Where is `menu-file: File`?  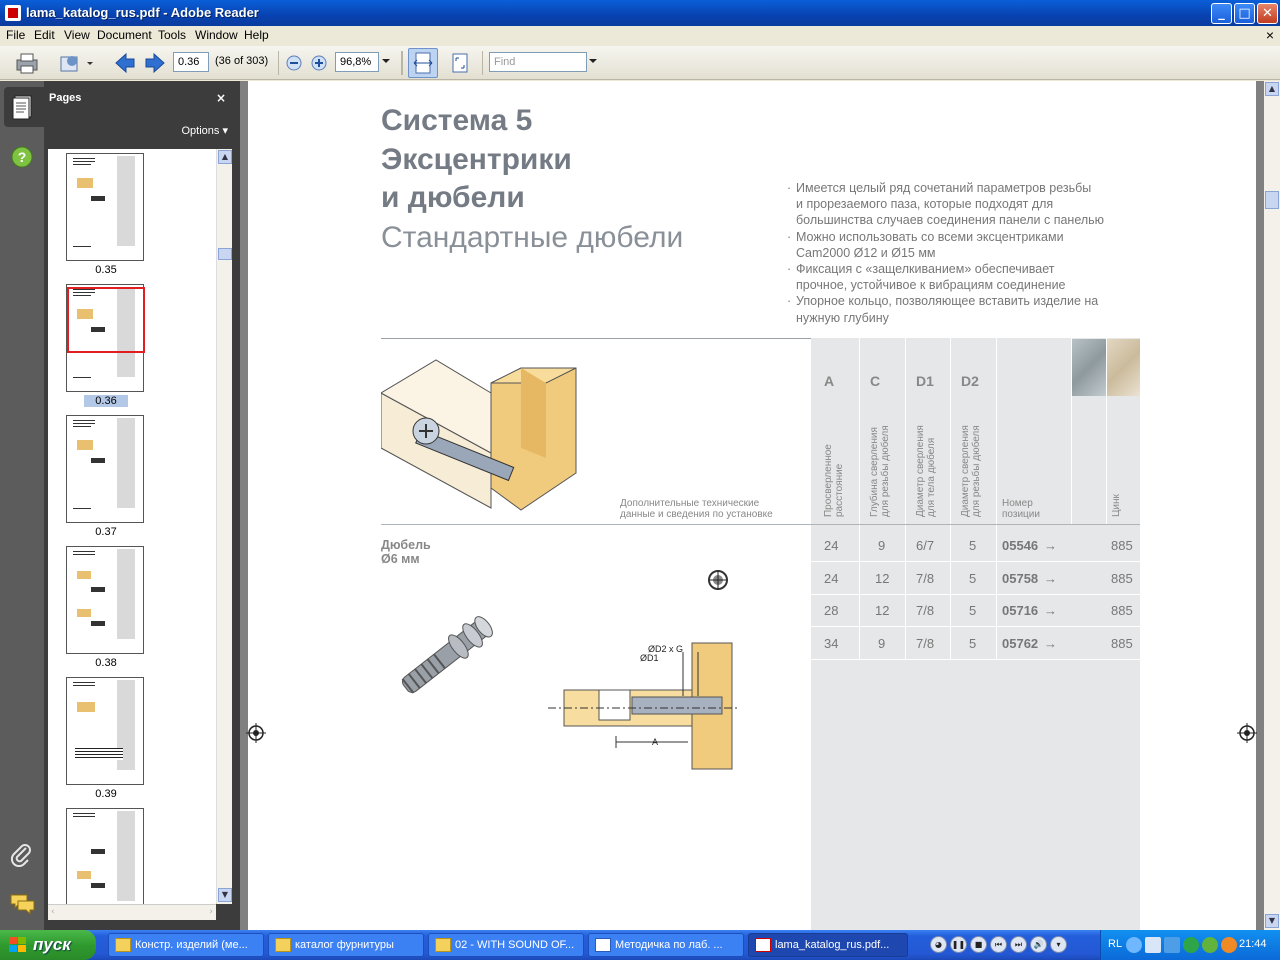 menu-file: File is located at coordinates (15, 35).